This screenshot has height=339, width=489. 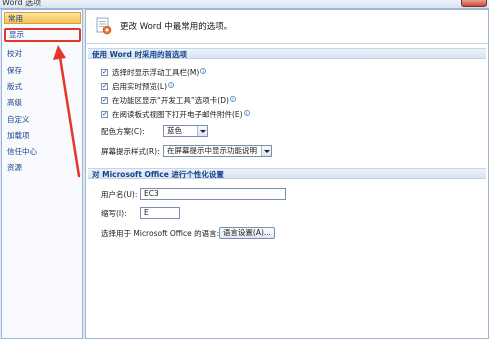 I want to click on window-title: Word 选项, so click(x=22, y=3).